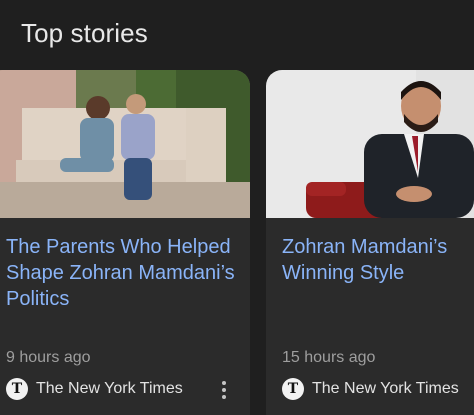  Describe the element at coordinates (329, 357) in the screenshot. I see `story-timestamp: 15 hours ago` at that location.